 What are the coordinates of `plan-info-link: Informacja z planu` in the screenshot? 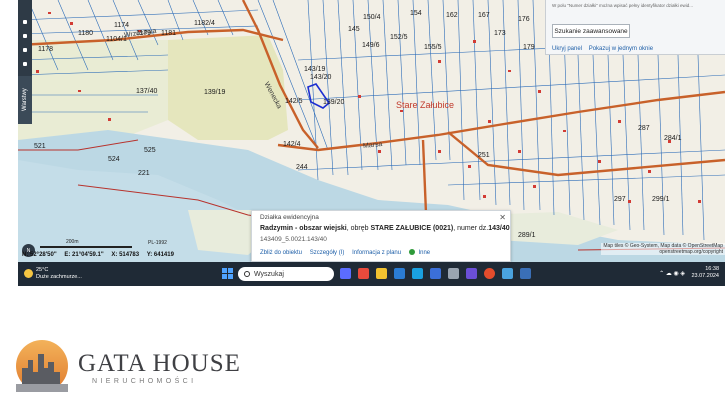 It's located at (376, 253).